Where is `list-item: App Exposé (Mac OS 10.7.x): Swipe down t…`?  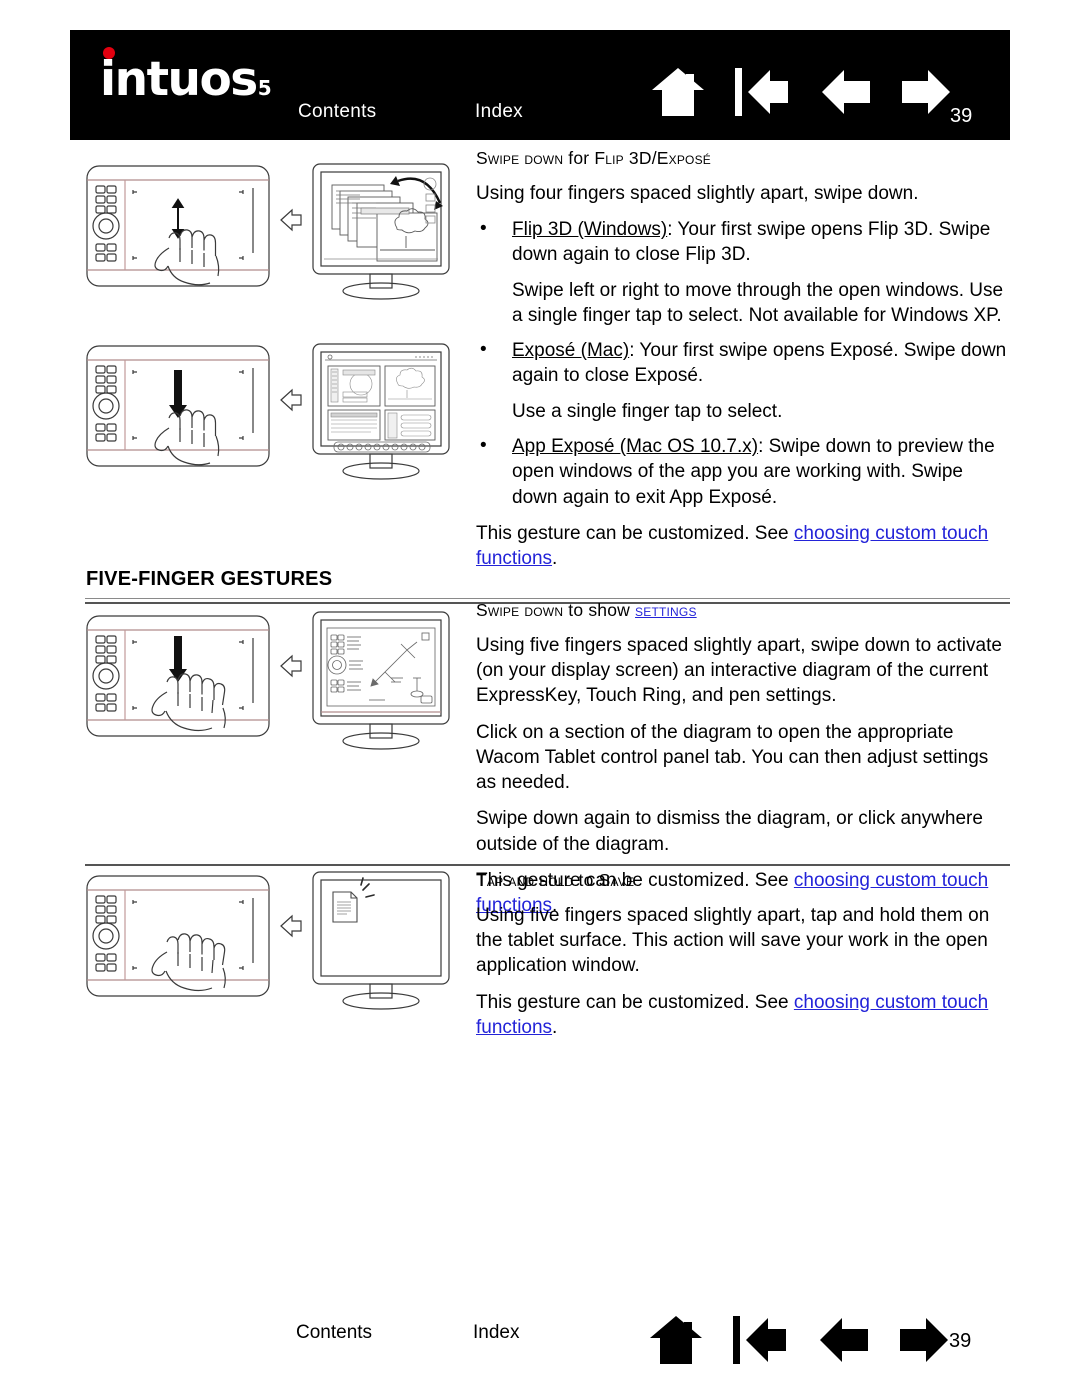 list-item: App Exposé (Mac OS 10.7.x): Swipe down t… is located at coordinates (743, 471).